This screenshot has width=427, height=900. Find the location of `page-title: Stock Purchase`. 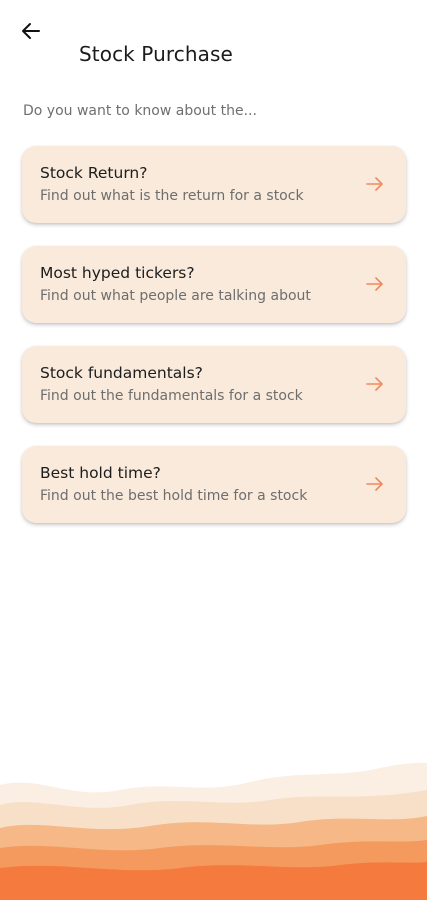

page-title: Stock Purchase is located at coordinates (156, 54).